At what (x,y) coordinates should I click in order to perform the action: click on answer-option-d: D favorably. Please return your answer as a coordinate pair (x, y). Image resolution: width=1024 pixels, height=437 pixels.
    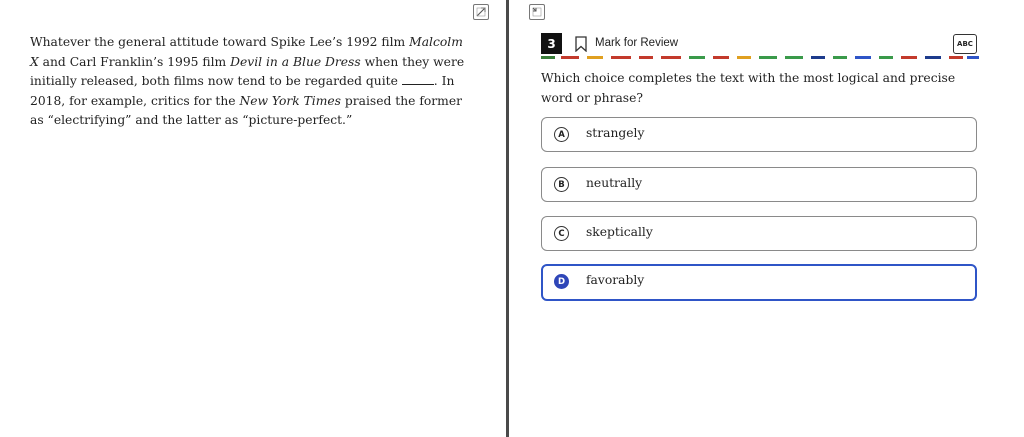
    Looking at the image, I should click on (759, 282).